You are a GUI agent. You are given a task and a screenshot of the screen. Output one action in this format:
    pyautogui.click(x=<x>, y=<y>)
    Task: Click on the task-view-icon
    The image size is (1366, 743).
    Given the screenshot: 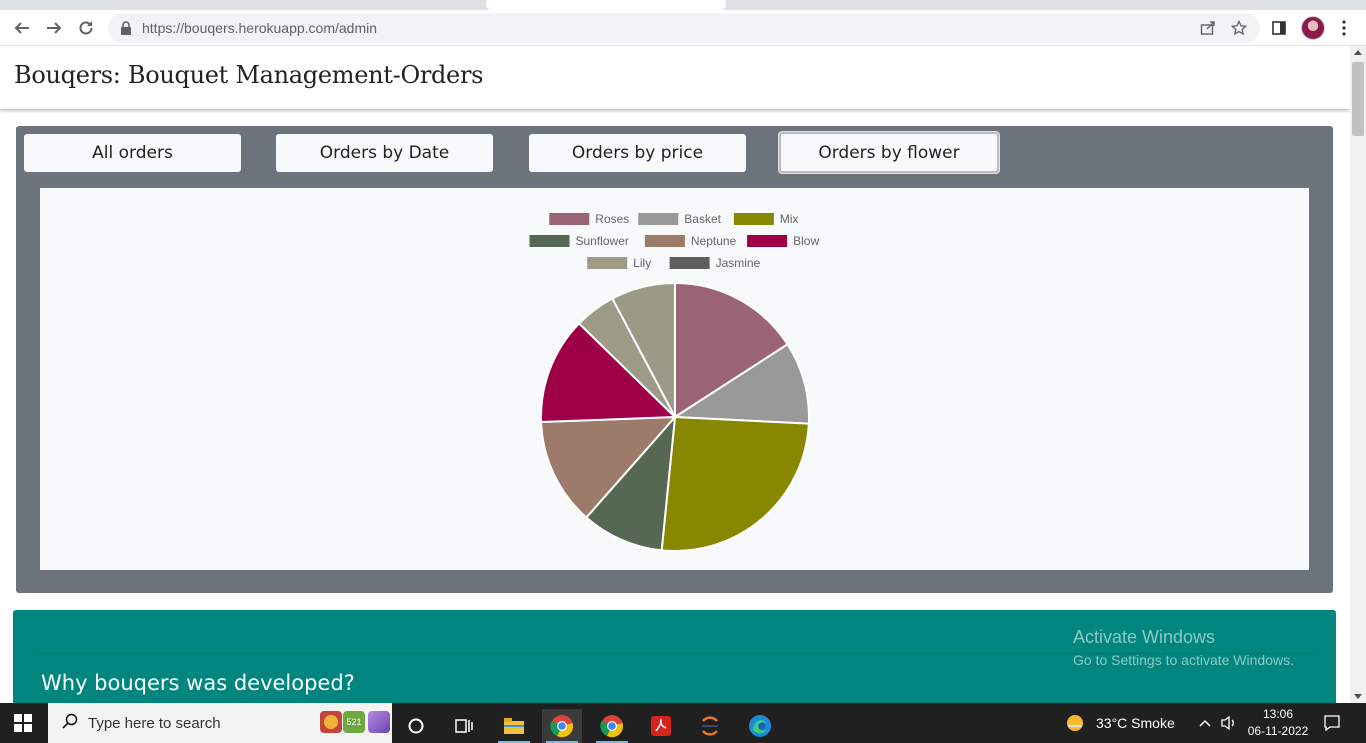 What is the action you would take?
    pyautogui.click(x=464, y=726)
    